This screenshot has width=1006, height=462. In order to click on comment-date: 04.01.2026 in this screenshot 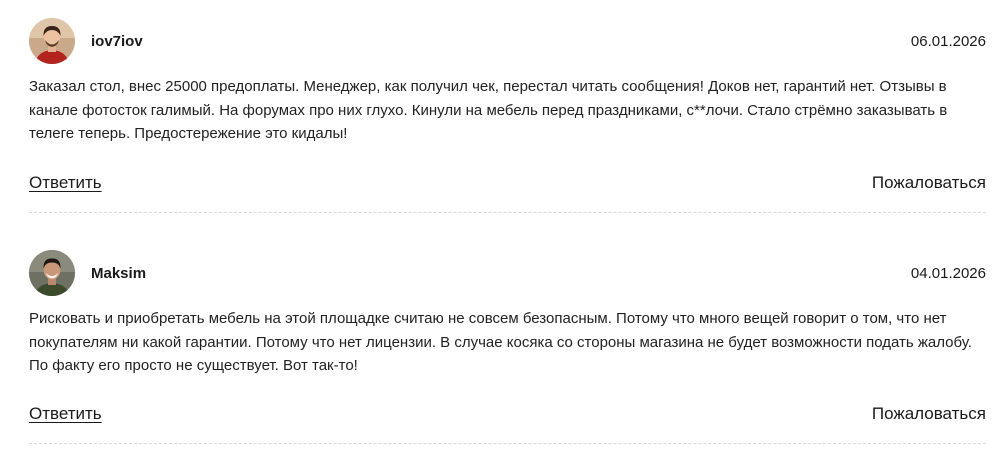, I will do `click(948, 273)`.